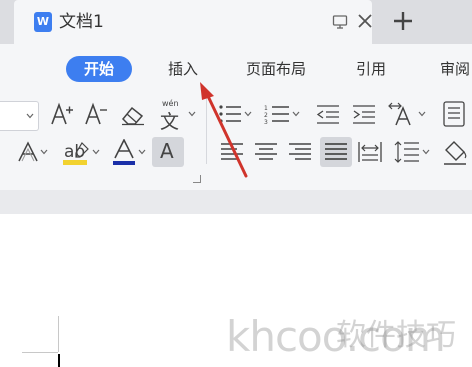  What do you see at coordinates (96, 114) in the screenshot?
I see `decrease-font-size-icon` at bounding box center [96, 114].